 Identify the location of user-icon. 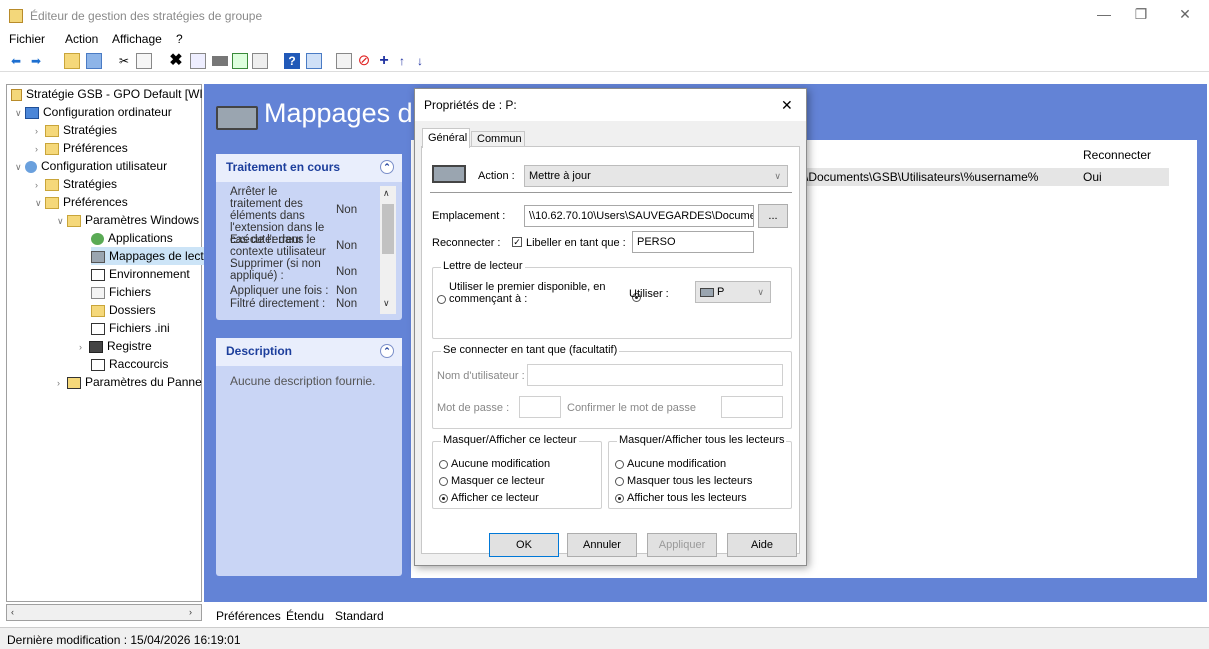
(31, 166).